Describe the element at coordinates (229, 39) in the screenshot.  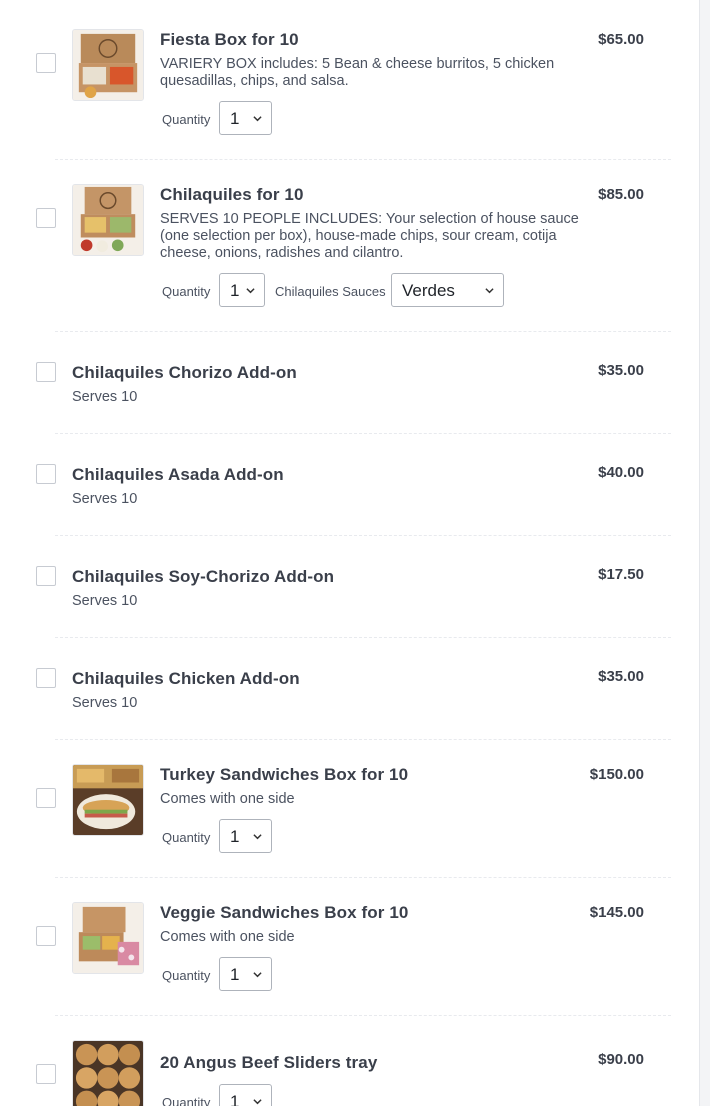
I see `item-name: Fiesta Box for 10` at that location.